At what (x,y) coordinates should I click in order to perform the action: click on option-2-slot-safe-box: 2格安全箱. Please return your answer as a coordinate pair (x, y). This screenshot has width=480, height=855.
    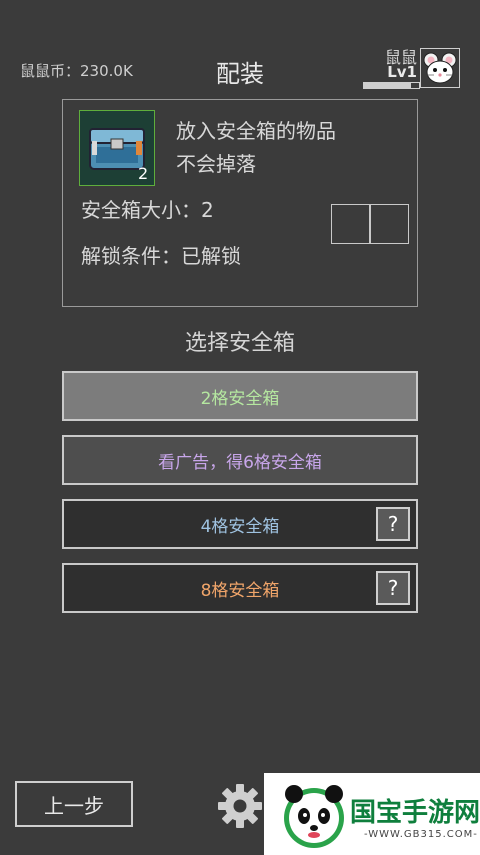
    Looking at the image, I should click on (240, 396).